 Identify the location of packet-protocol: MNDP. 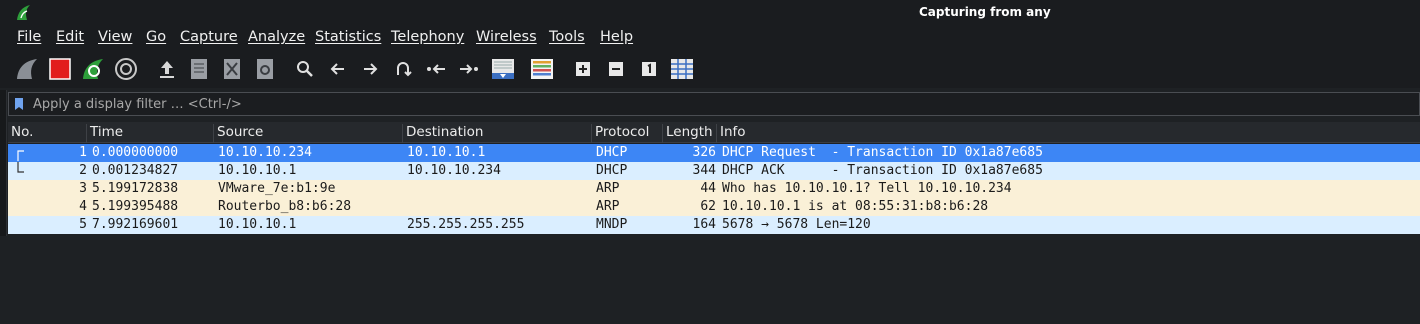
(612, 224).